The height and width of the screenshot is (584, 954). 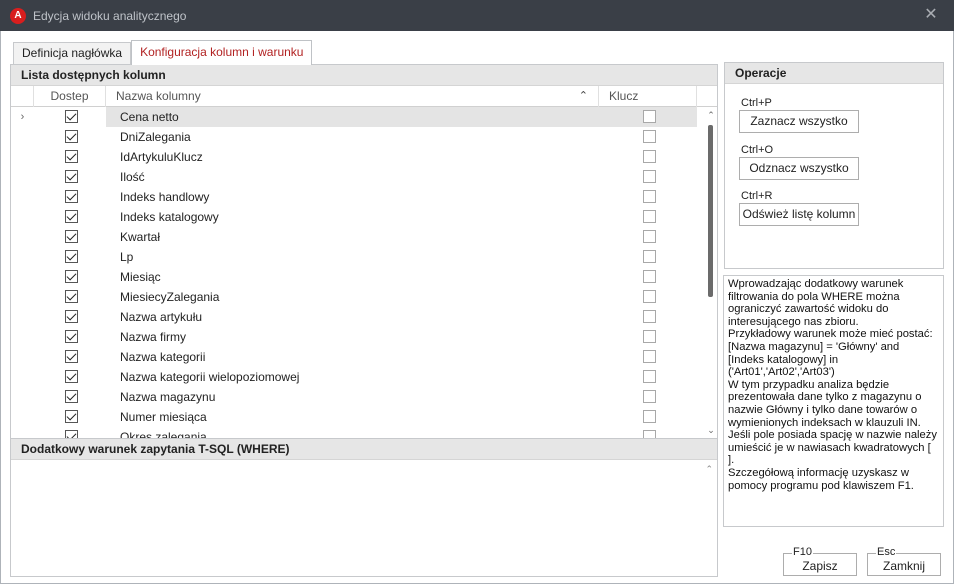 I want to click on table-row: Miesiąc, so click(x=358, y=277).